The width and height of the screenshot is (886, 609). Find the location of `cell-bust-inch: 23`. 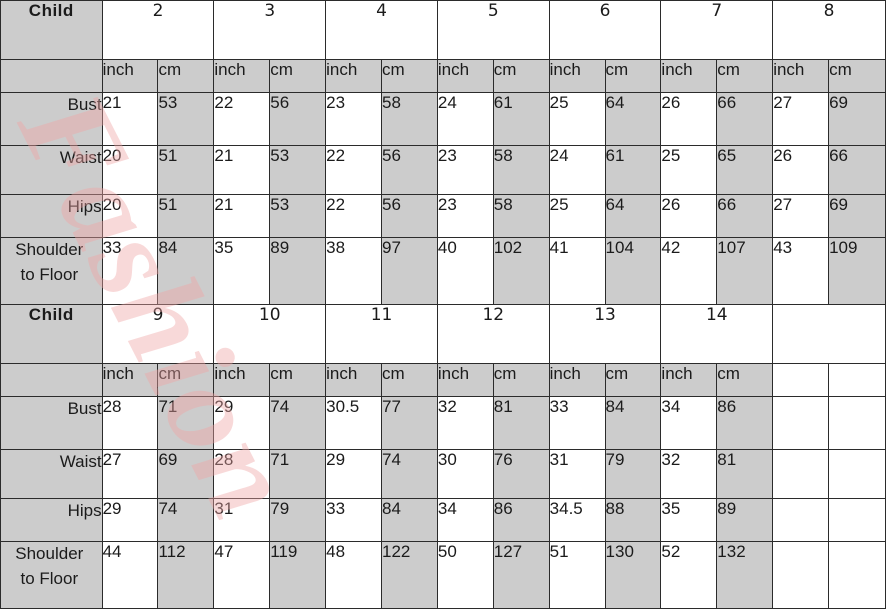

cell-bust-inch: 23 is located at coordinates (353, 119).